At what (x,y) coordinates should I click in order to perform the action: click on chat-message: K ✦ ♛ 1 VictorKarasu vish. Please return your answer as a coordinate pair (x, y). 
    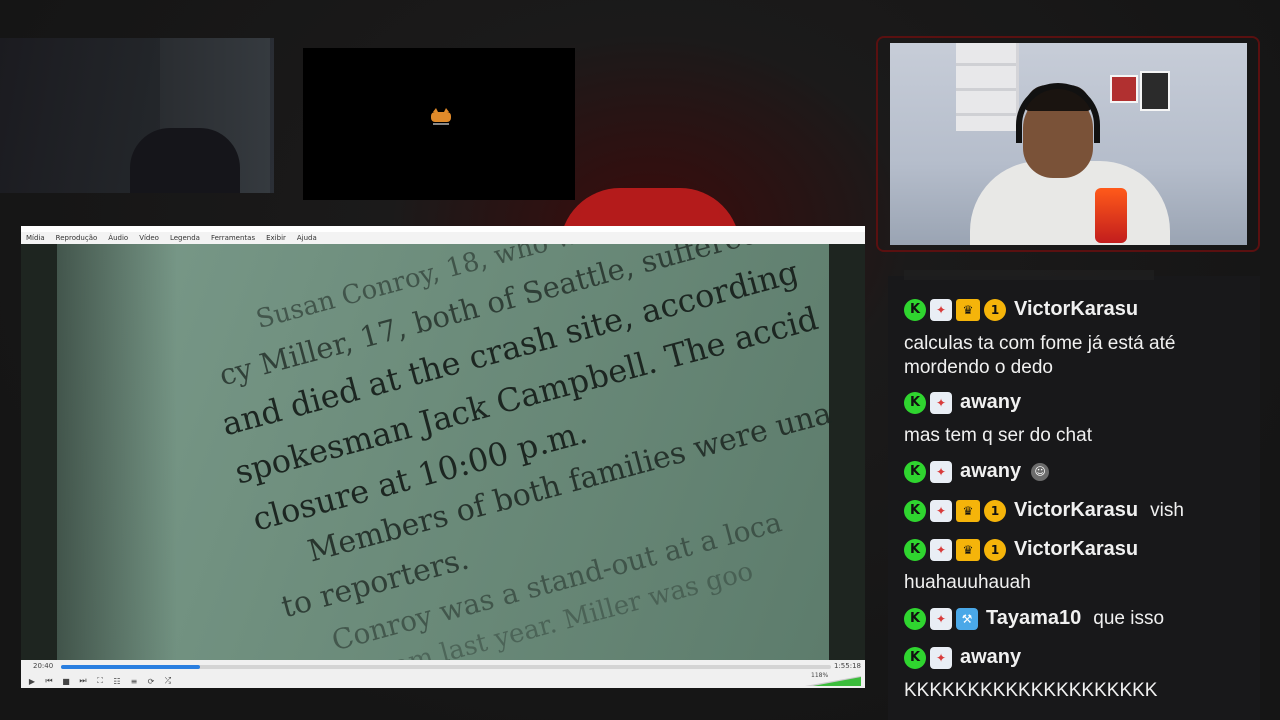
    Looking at the image, I should click on (1044, 510).